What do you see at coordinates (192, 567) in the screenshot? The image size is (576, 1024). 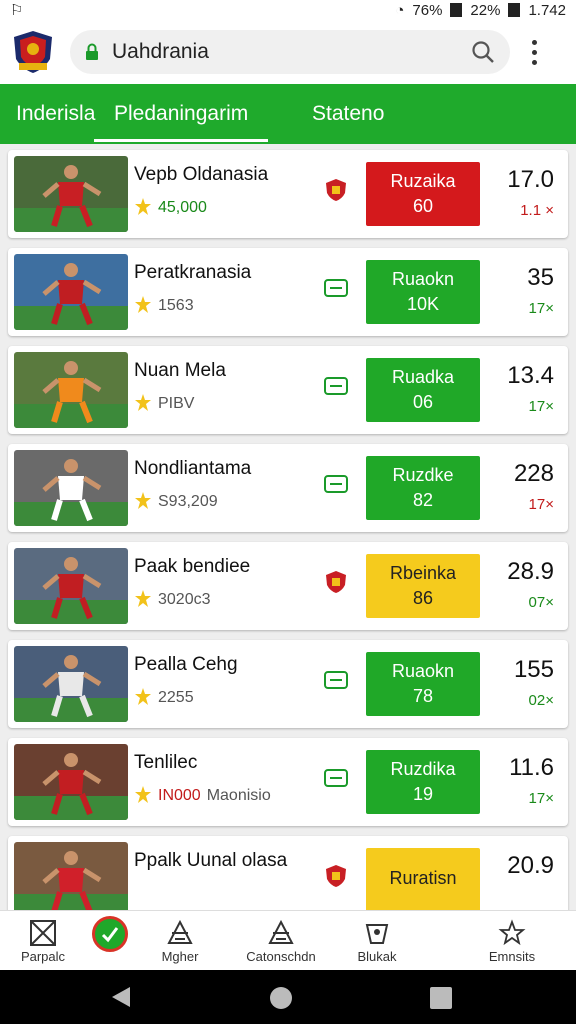 I see `player-name: Paak bendiee` at bounding box center [192, 567].